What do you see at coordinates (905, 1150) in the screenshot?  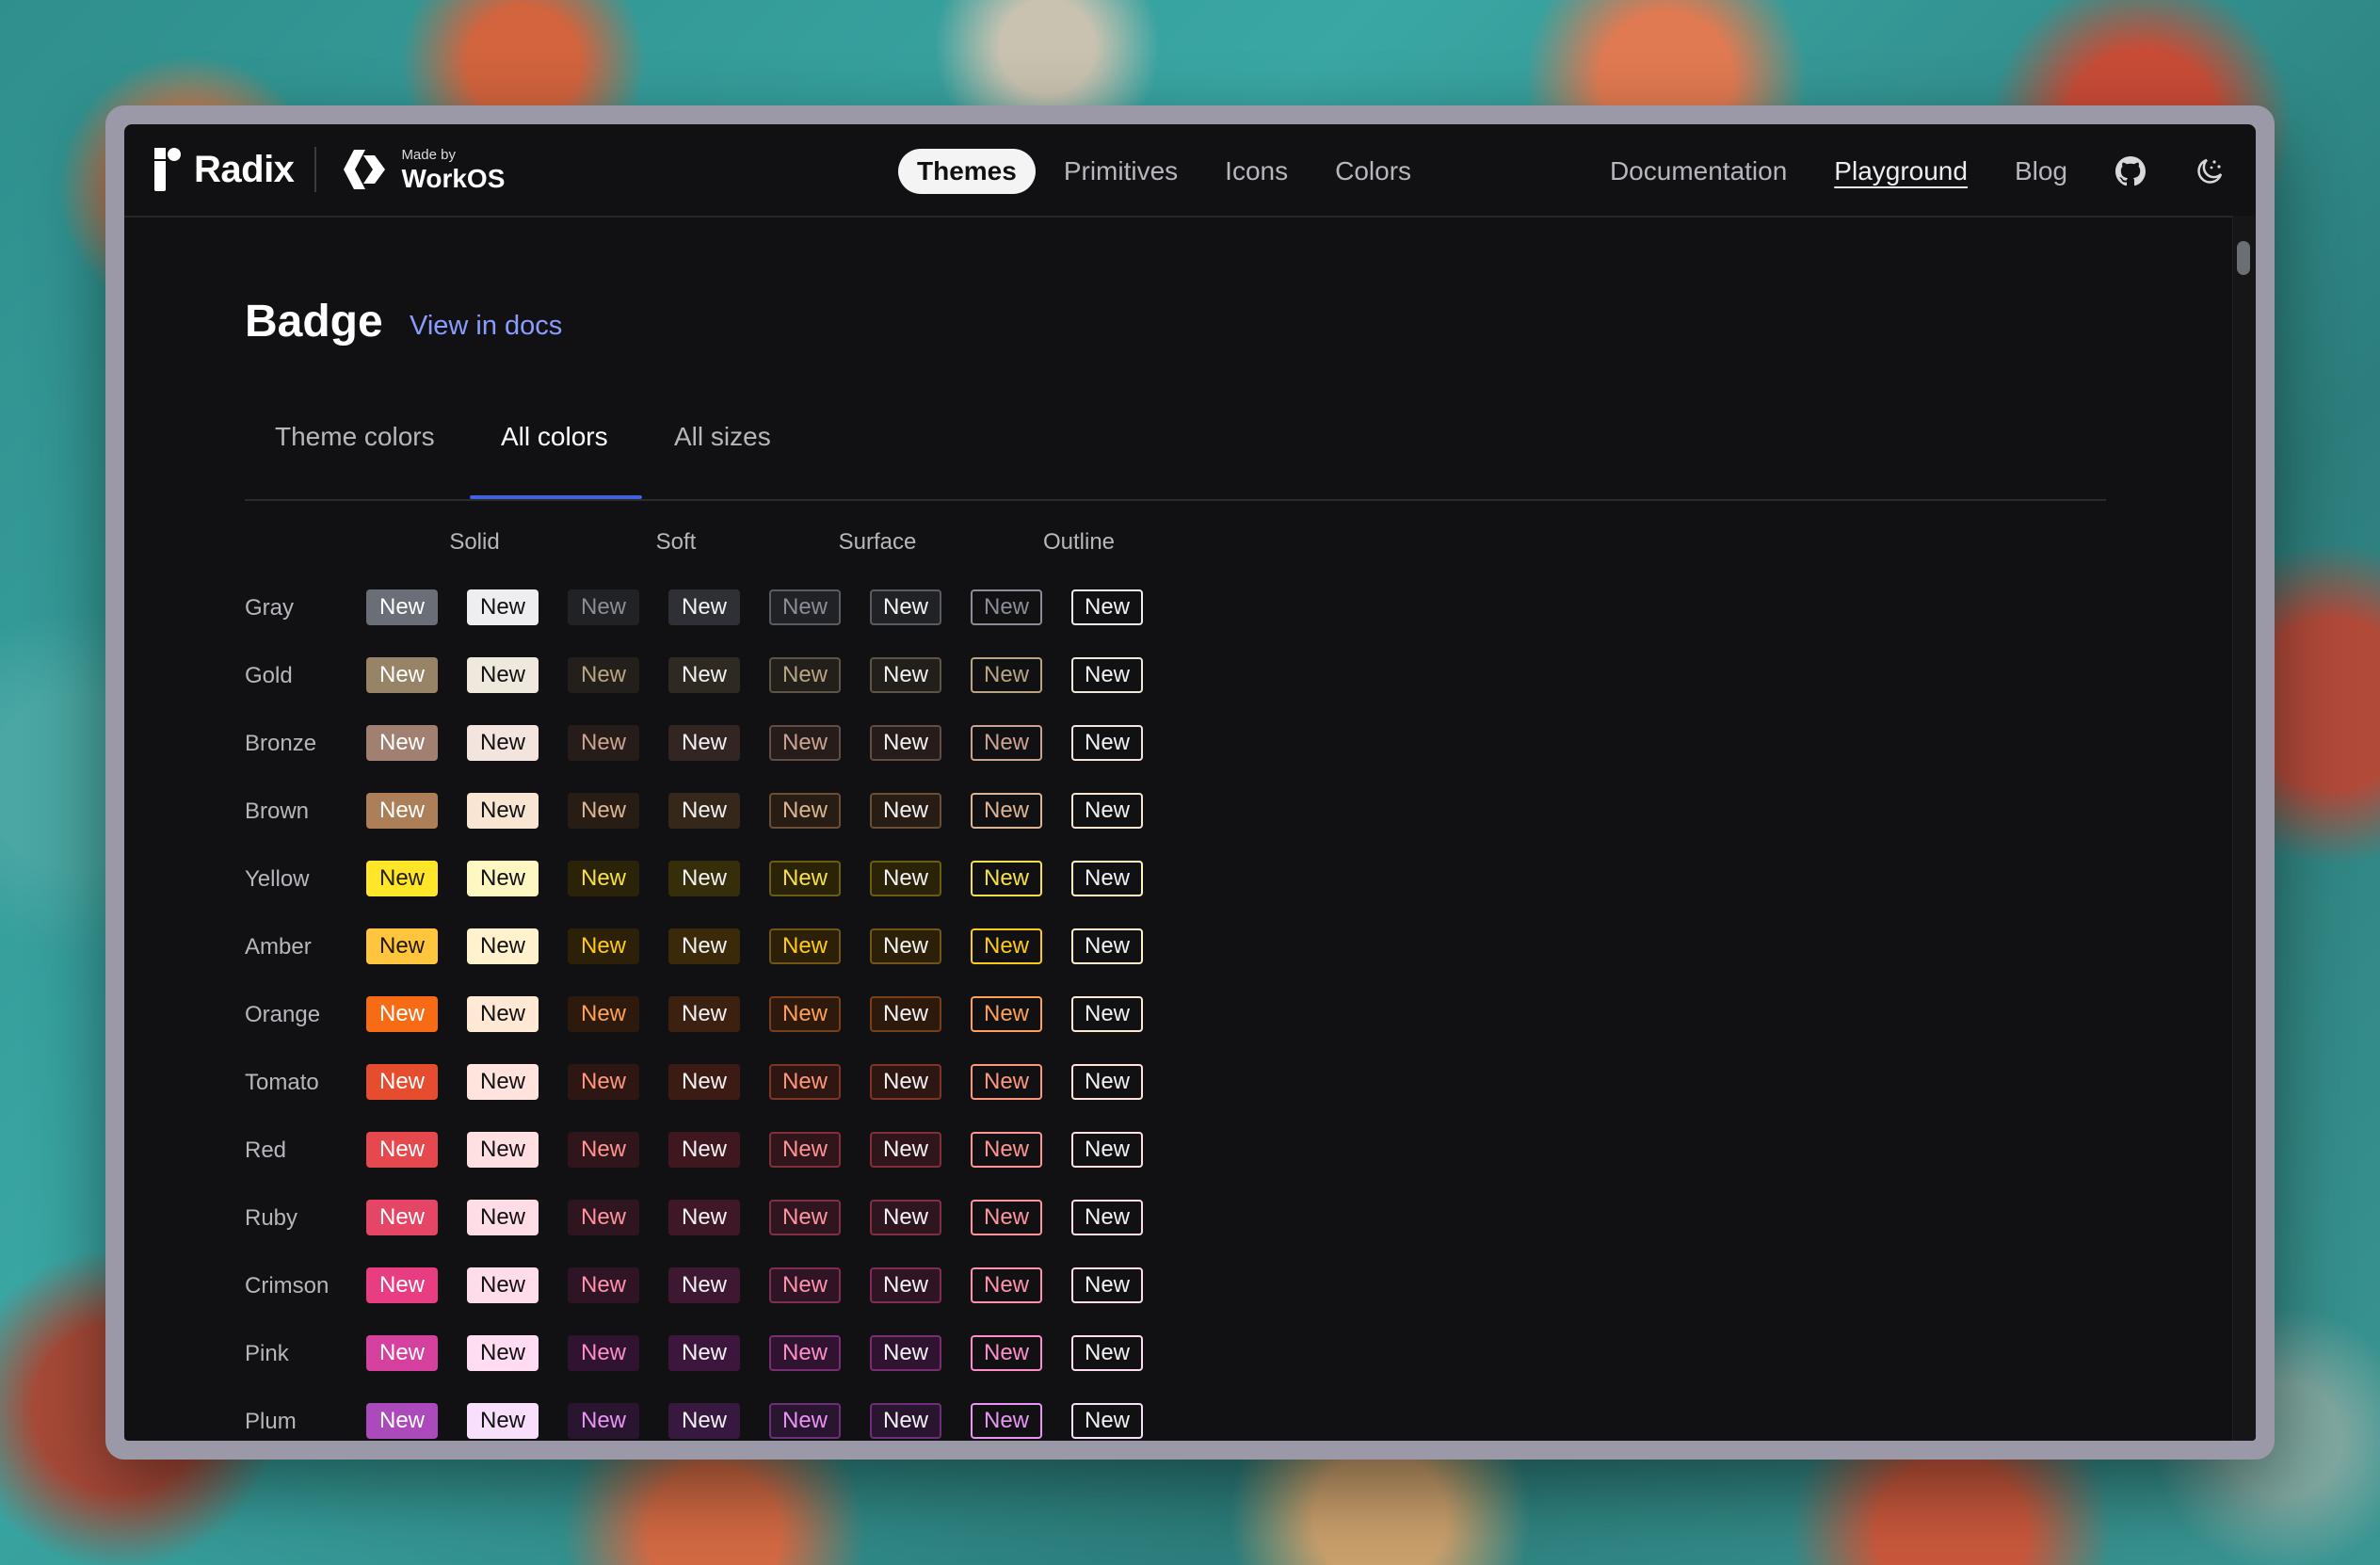 I see `badge-red-surface-high-contrast: New` at bounding box center [905, 1150].